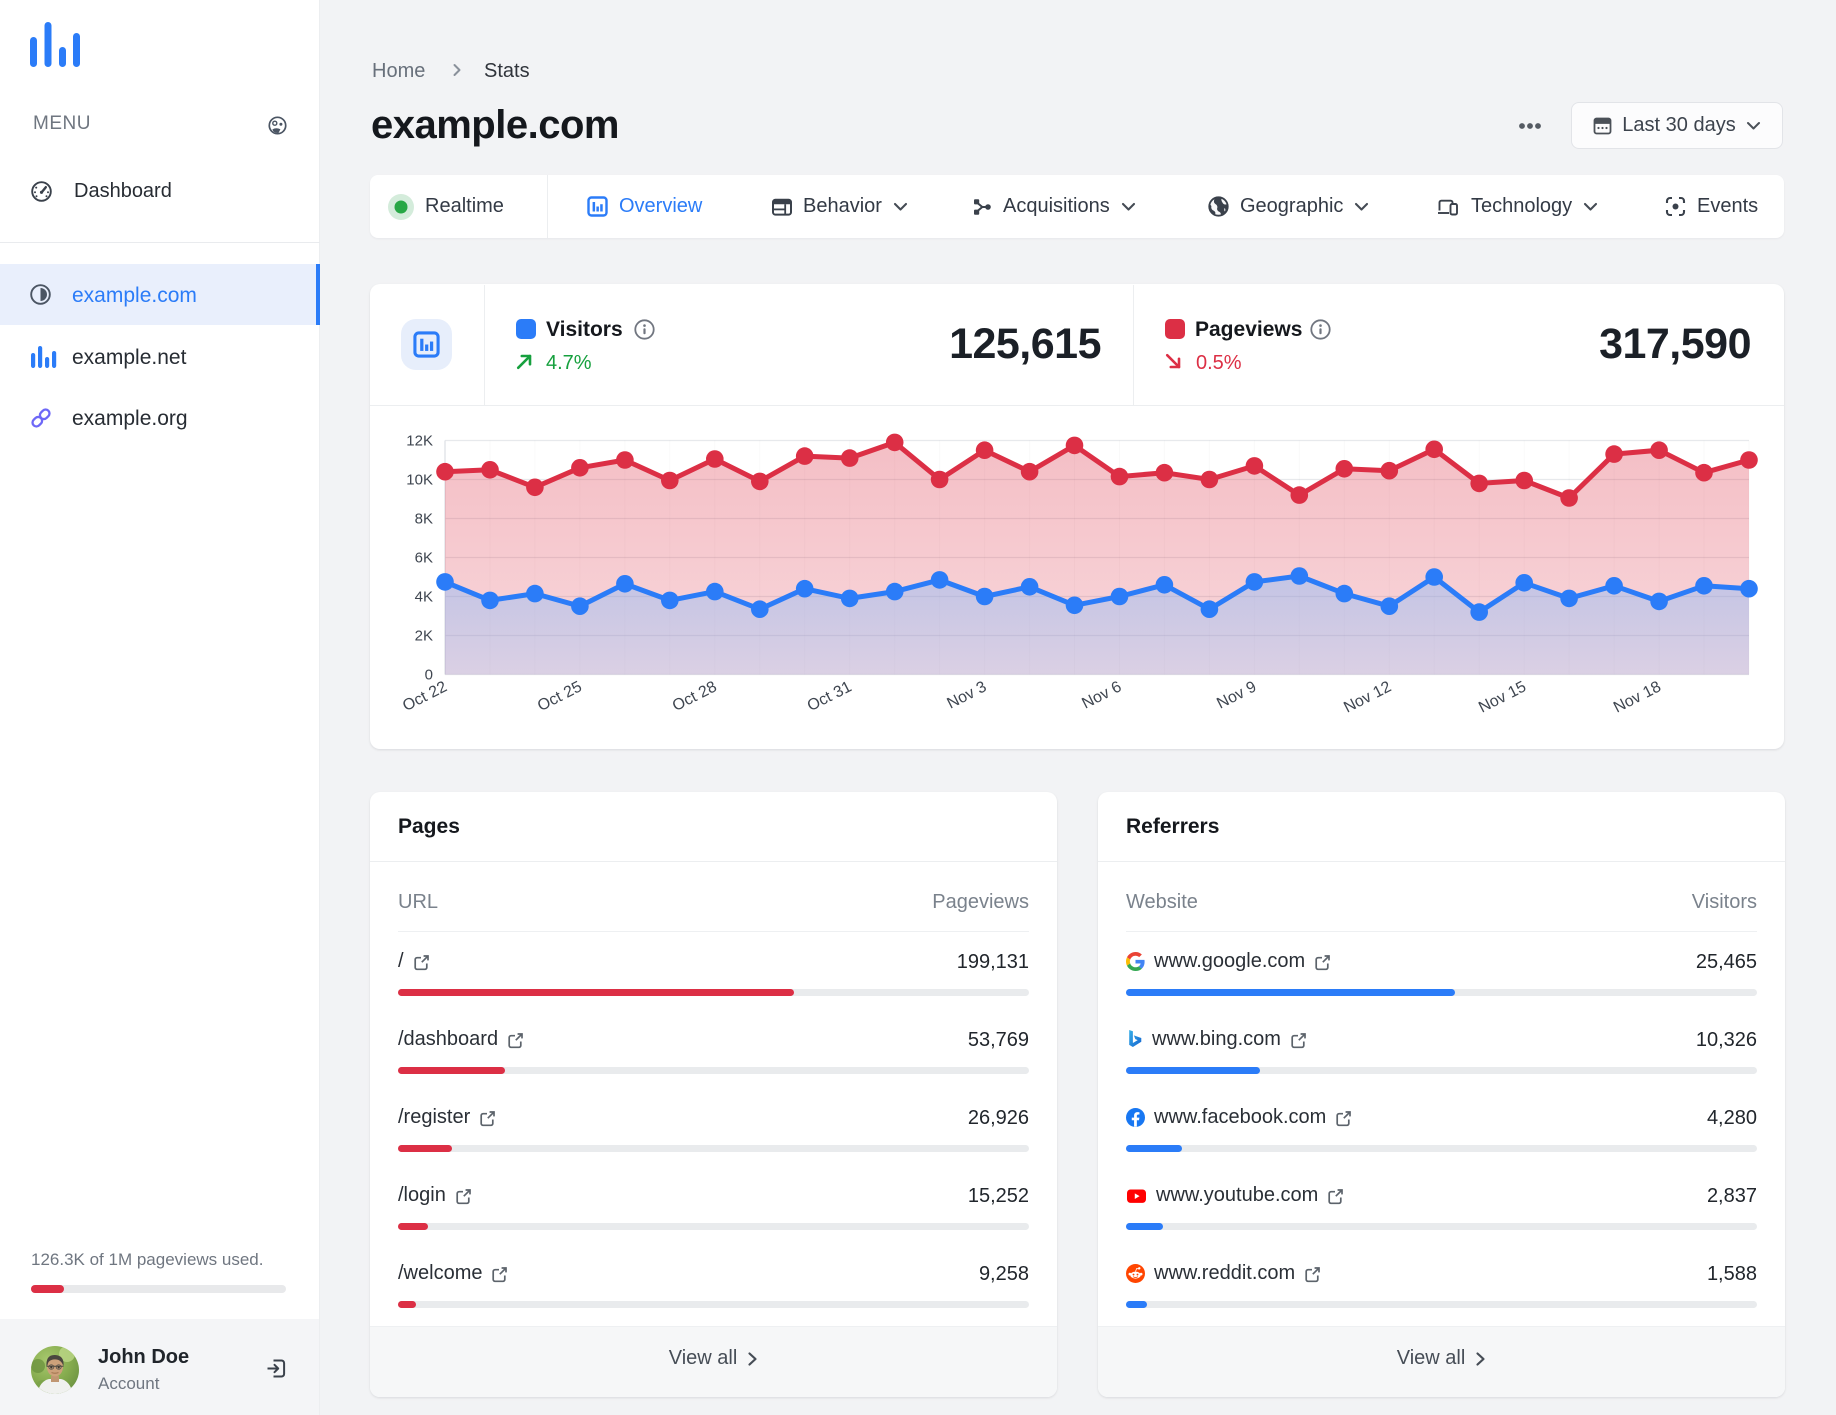 The width and height of the screenshot is (1836, 1415). Describe the element at coordinates (424, 635) in the screenshot. I see `svg-text: 2K` at that location.